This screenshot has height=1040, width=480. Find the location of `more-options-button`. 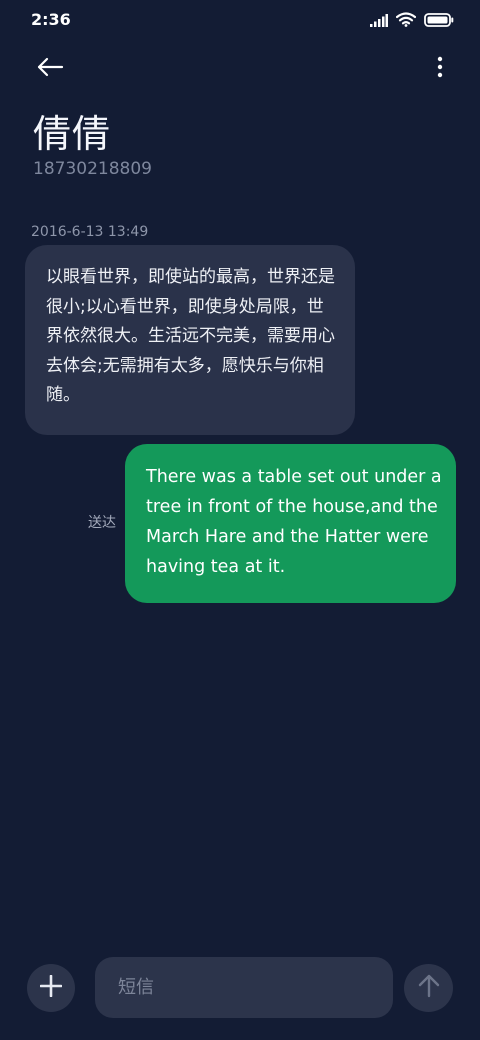

more-options-button is located at coordinates (440, 69).